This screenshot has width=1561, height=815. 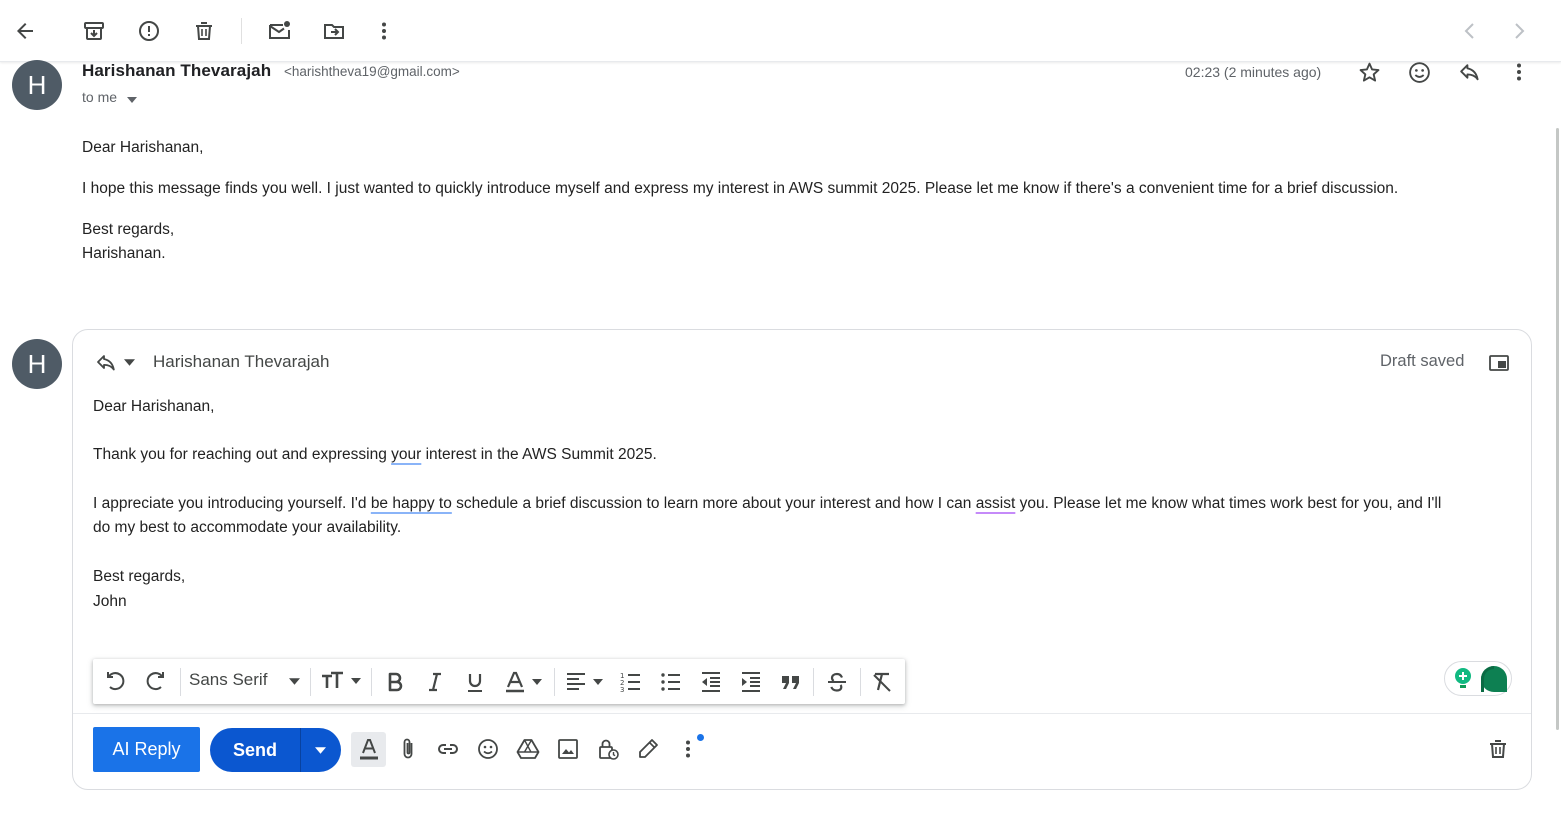 I want to click on more-vert-icon, so click(x=384, y=31).